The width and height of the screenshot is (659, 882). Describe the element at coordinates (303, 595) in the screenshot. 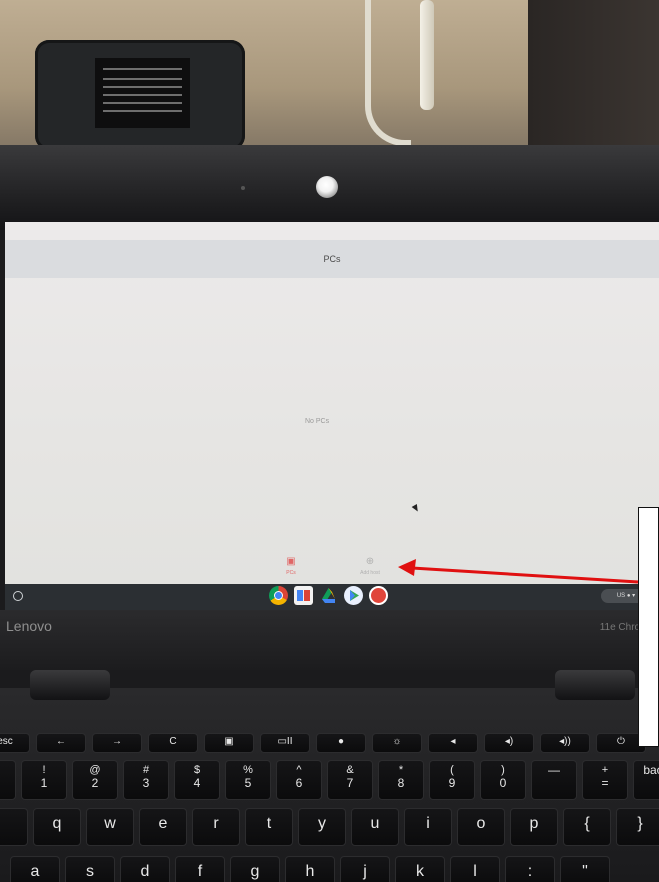

I see `files-icon` at that location.